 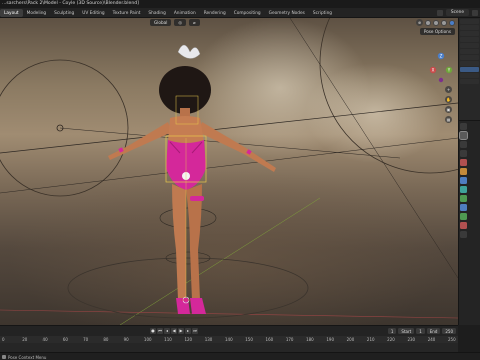 I want to click on play-icon: ▶, so click(x=181, y=331).